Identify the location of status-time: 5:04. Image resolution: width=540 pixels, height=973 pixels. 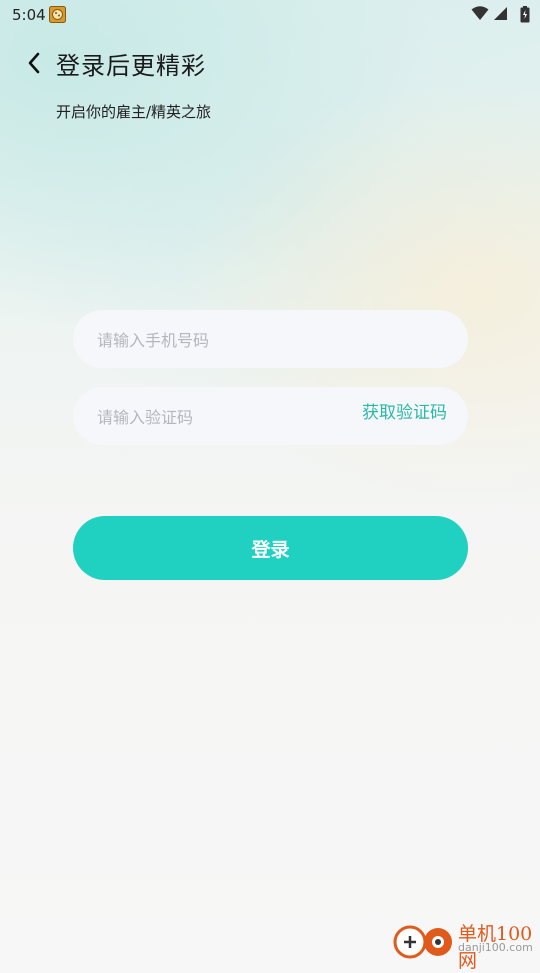
(29, 15).